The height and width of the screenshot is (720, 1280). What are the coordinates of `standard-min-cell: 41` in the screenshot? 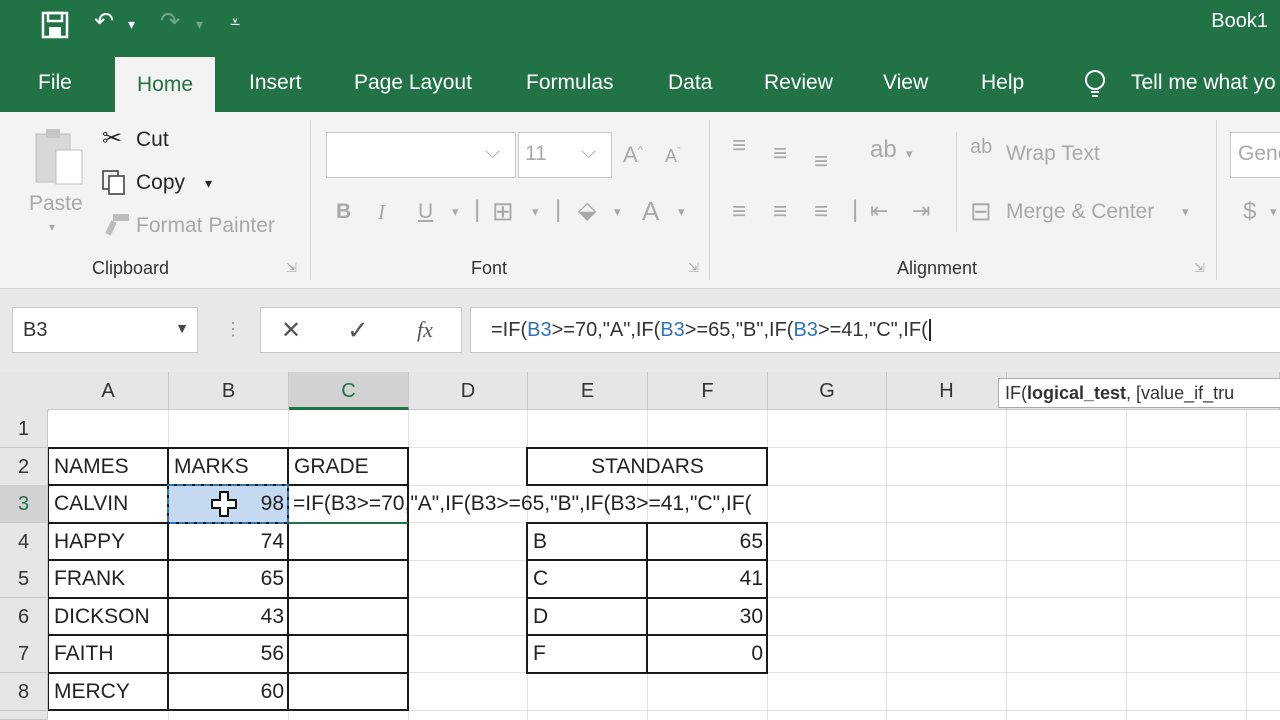 It's located at (706, 579).